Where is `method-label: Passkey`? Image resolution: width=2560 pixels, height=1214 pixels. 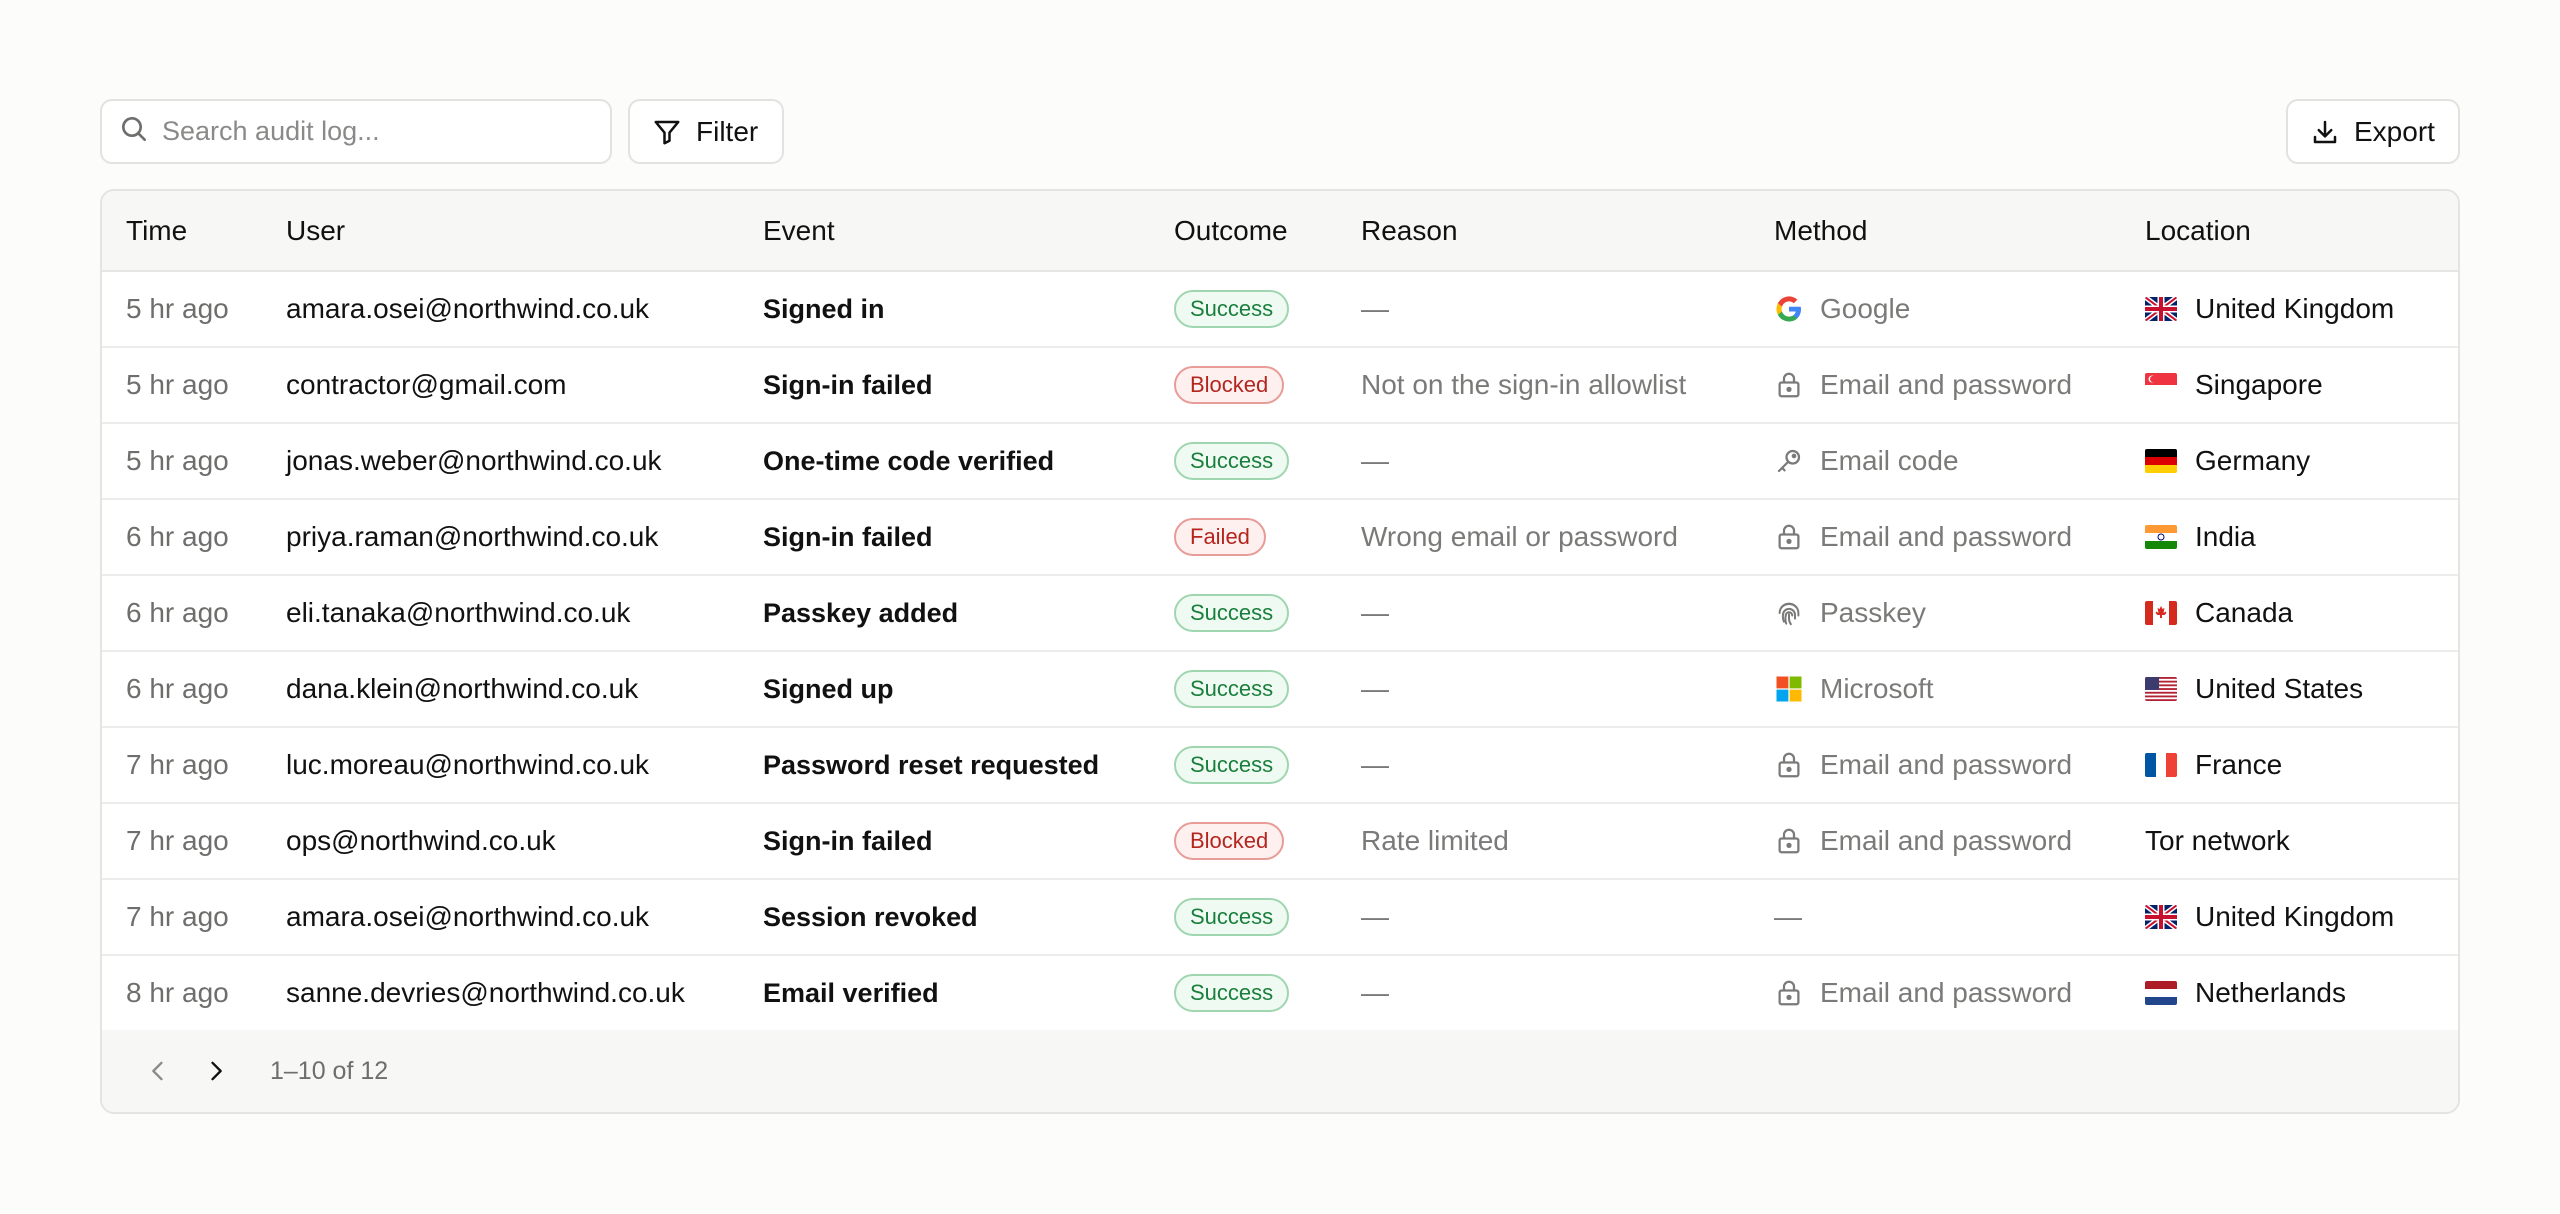
method-label: Passkey is located at coordinates (1873, 612).